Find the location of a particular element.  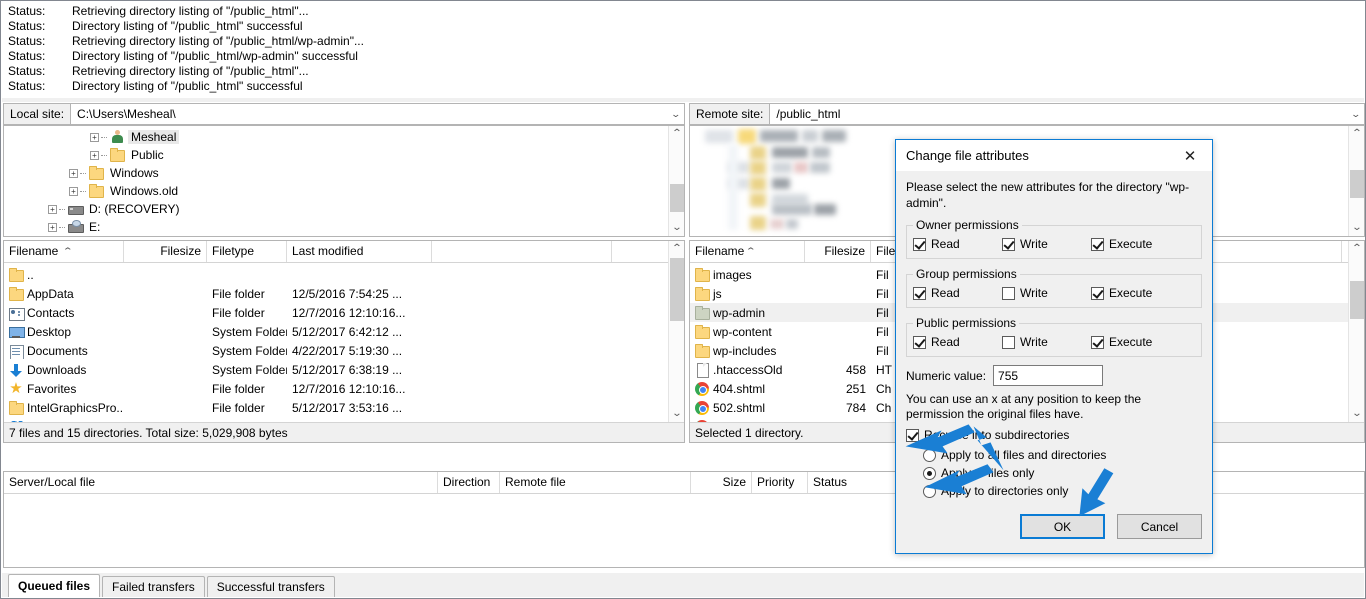

tree-node-mesheal: + Mesheal is located at coordinates (344, 137).